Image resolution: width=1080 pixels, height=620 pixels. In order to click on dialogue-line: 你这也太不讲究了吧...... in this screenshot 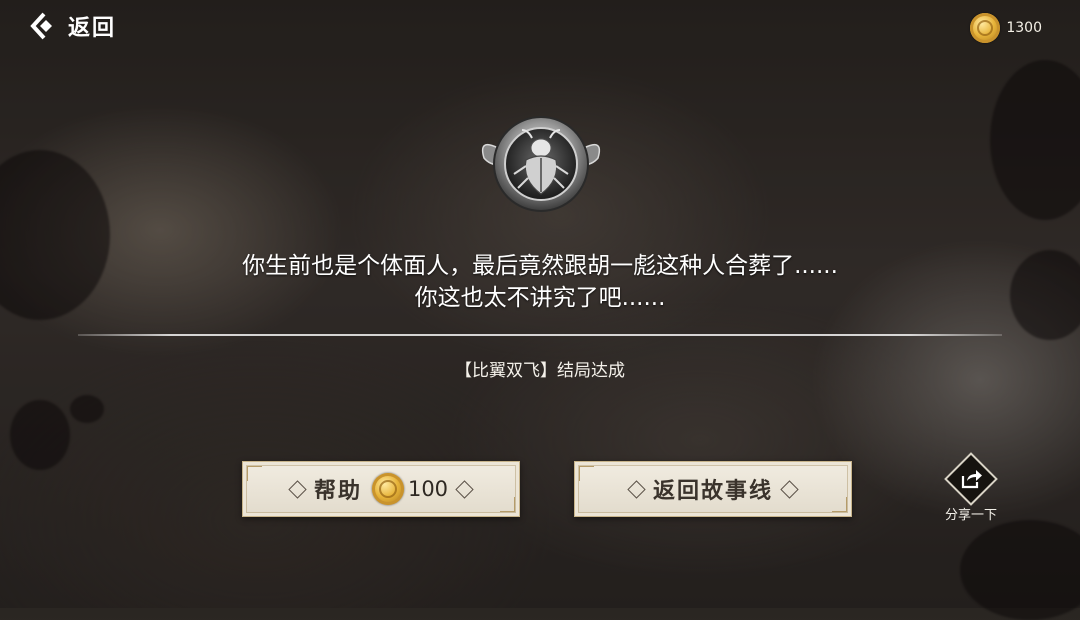, I will do `click(540, 298)`.